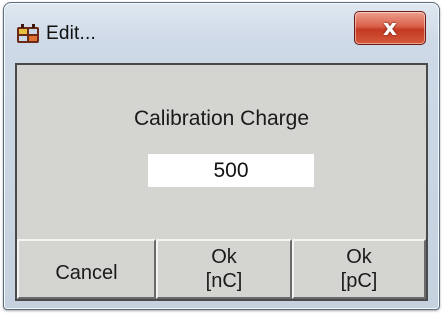  I want to click on app-icon, so click(28, 35).